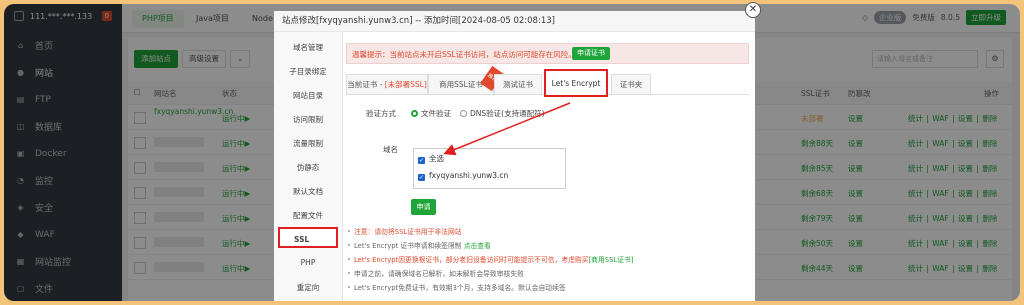 This screenshot has height=305, width=1024. What do you see at coordinates (507, 129) in the screenshot?
I see `annotation-arrow` at bounding box center [507, 129].